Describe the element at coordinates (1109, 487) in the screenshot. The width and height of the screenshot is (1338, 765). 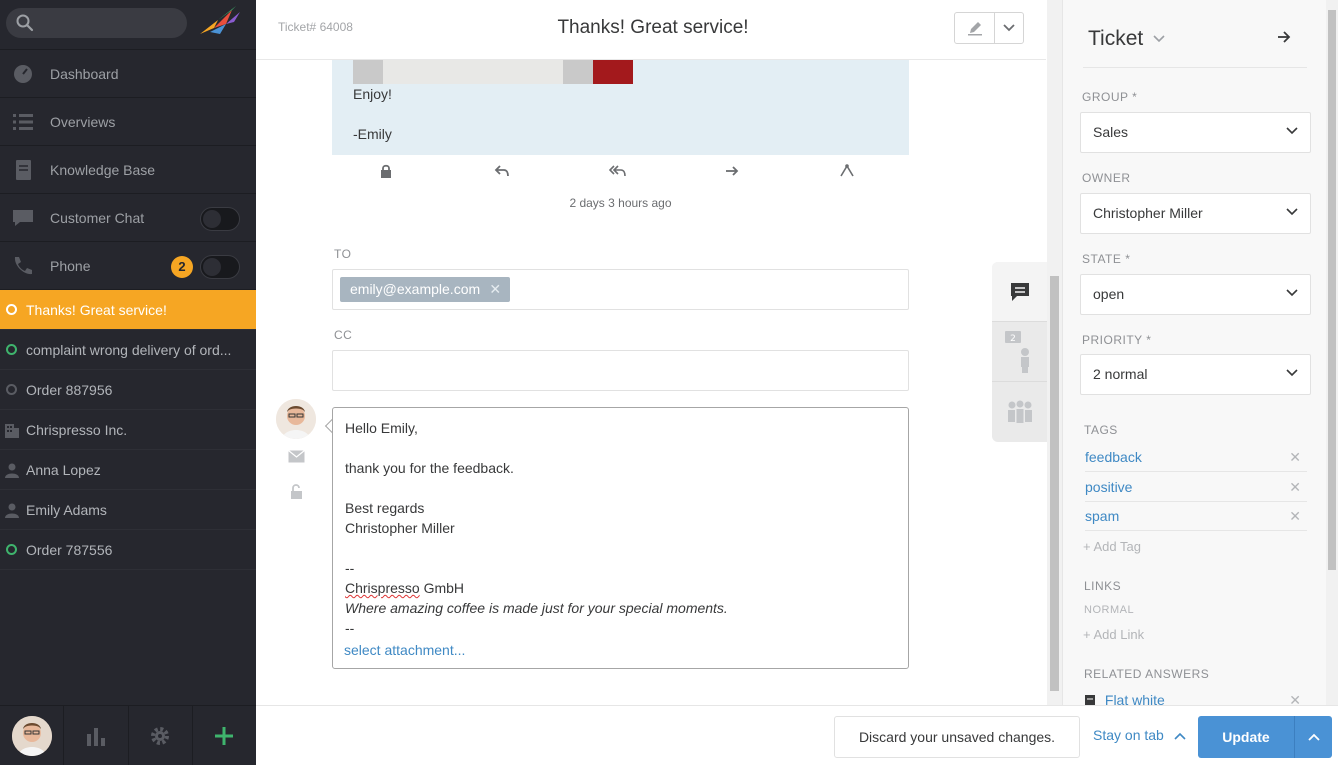
I see `tag-label: positive` at that location.